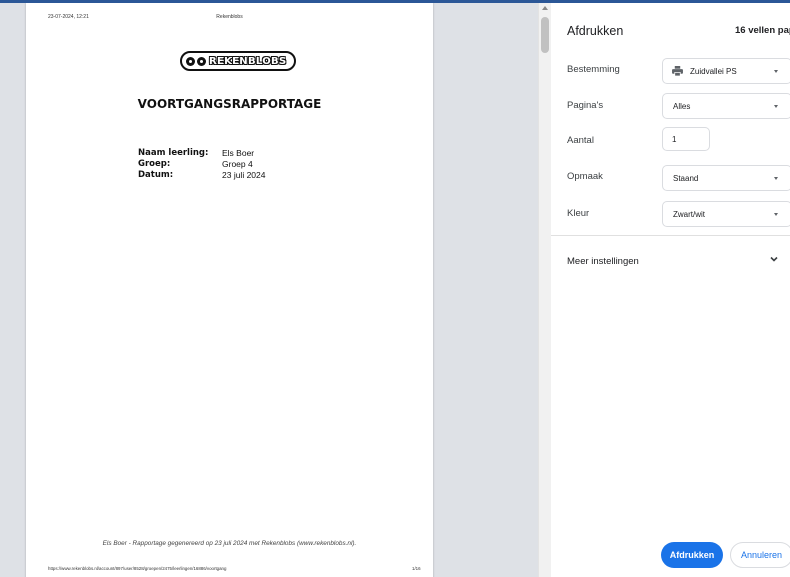 This screenshot has width=790, height=577. I want to click on pages-select: Alles, so click(726, 106).